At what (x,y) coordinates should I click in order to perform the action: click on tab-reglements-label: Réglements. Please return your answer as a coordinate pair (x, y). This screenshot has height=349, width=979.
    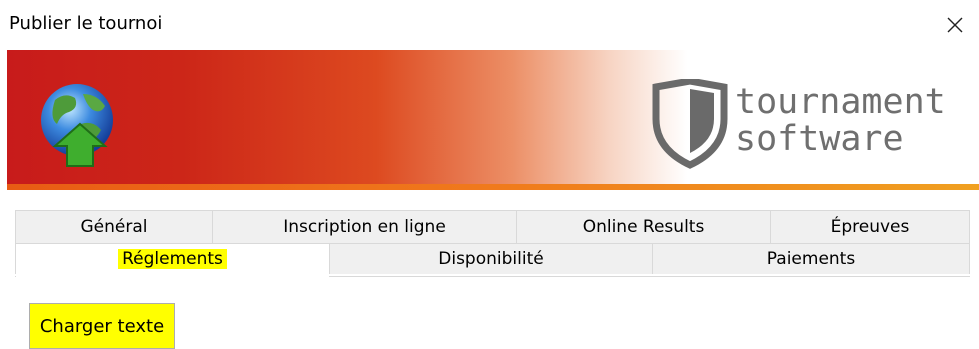
    Looking at the image, I should click on (172, 259).